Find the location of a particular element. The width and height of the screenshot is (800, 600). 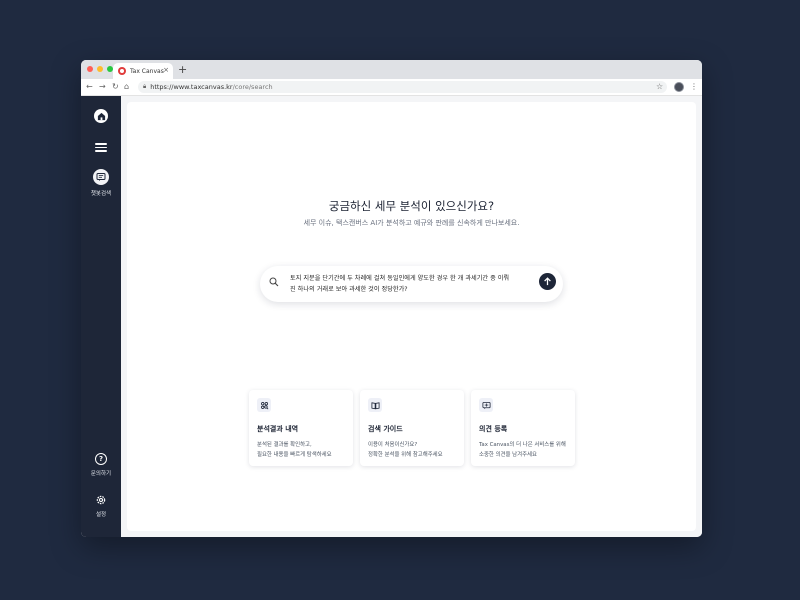

minimize-window-button is located at coordinates (100, 69).